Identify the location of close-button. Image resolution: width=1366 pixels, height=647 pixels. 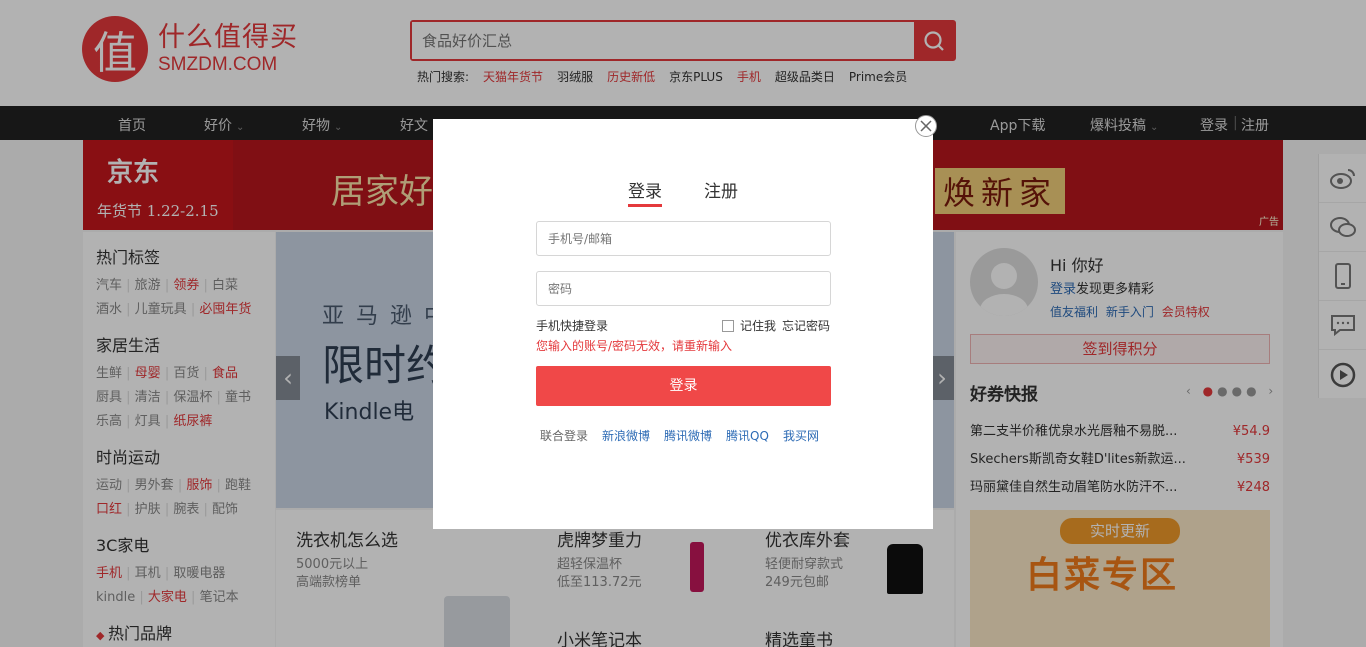
(926, 126).